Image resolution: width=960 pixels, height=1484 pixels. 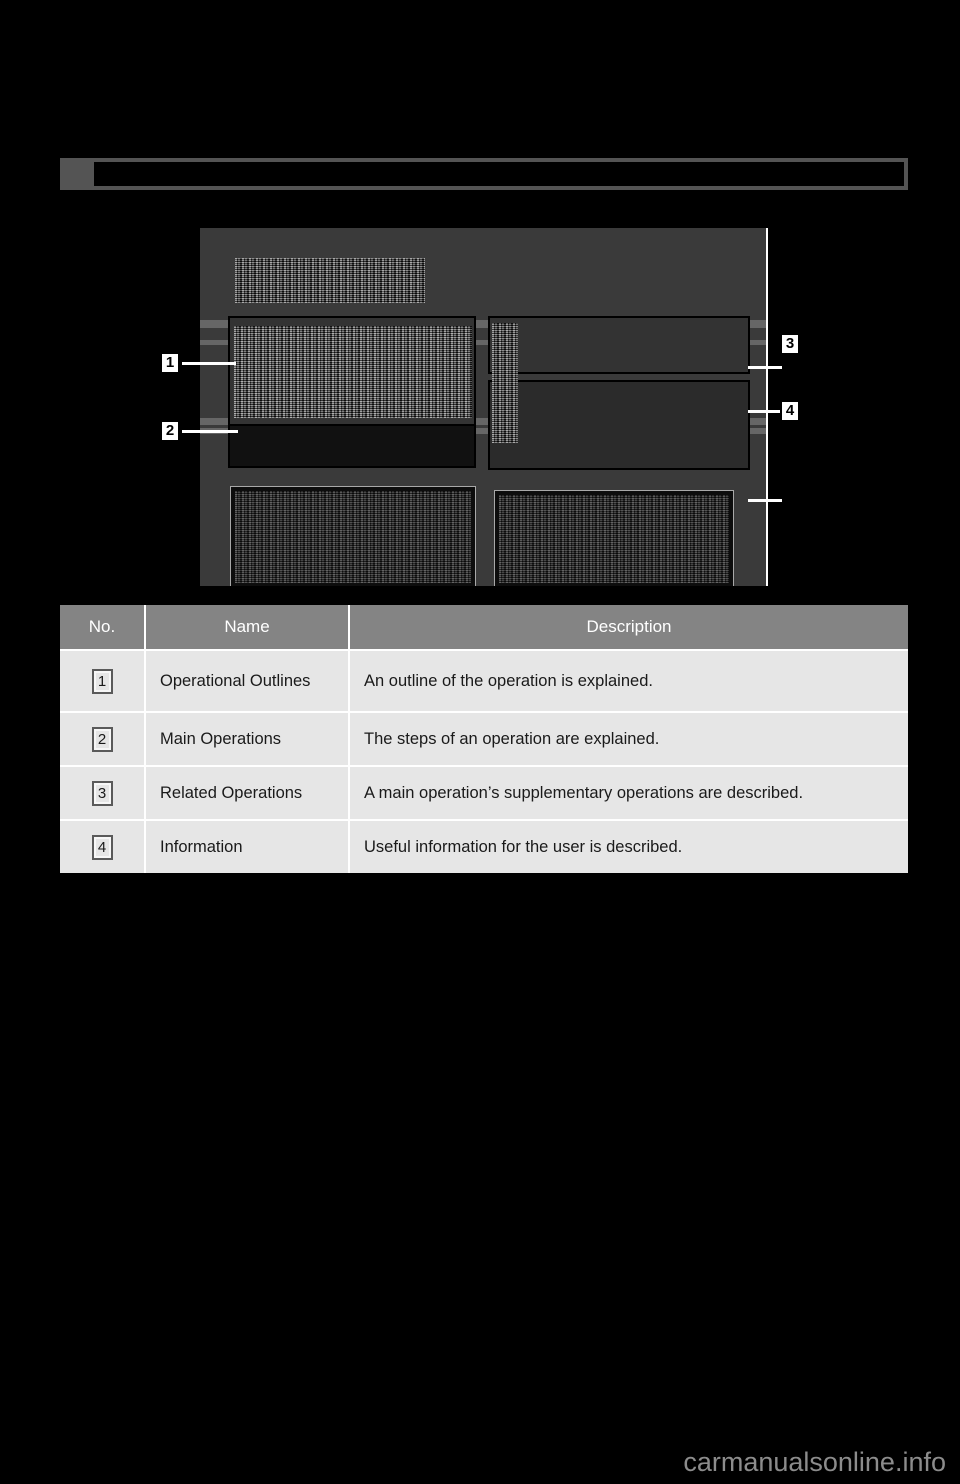 I want to click on legend-badge-3: 3, so click(x=102, y=793).